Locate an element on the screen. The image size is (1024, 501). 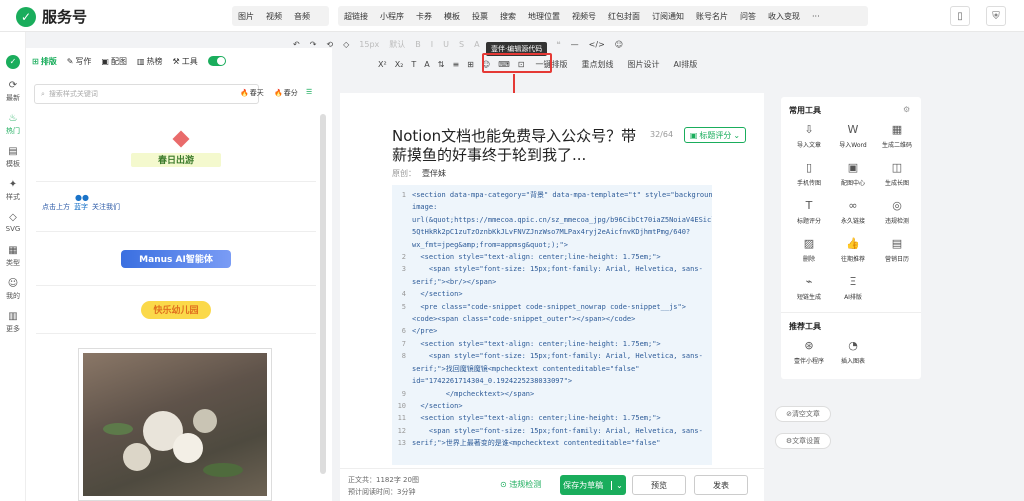
tool-item: ▦ 生成二维码 is located at coordinates (897, 136).